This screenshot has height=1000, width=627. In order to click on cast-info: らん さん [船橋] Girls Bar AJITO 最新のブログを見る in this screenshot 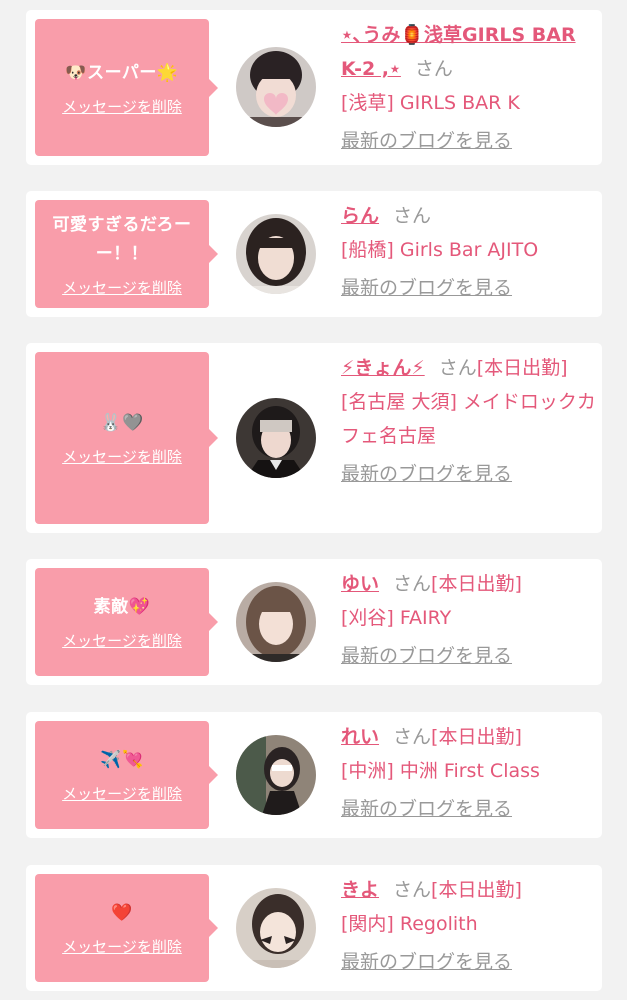, I will do `click(468, 252)`.